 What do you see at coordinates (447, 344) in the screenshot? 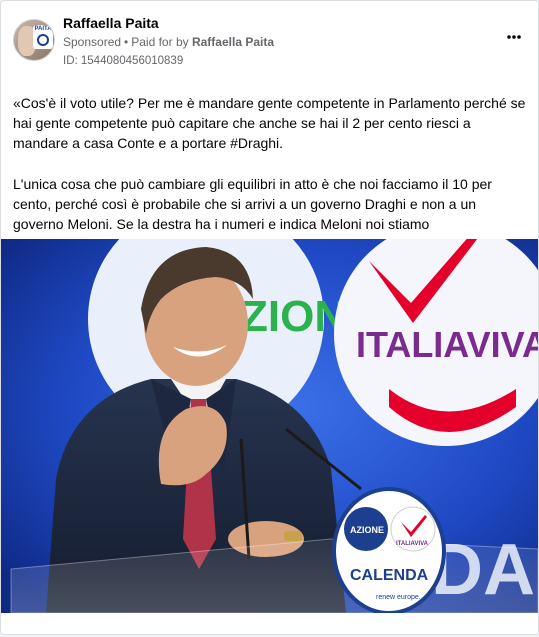
I see `backdrop-italiaviva-text: ITALIAVIVA` at bounding box center [447, 344].